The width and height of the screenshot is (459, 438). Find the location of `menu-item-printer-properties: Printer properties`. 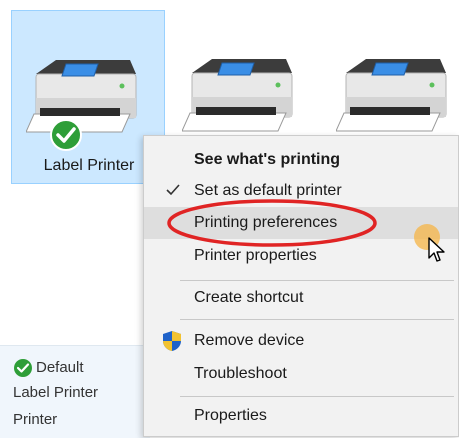

menu-item-printer-properties: Printer properties is located at coordinates (301, 256).